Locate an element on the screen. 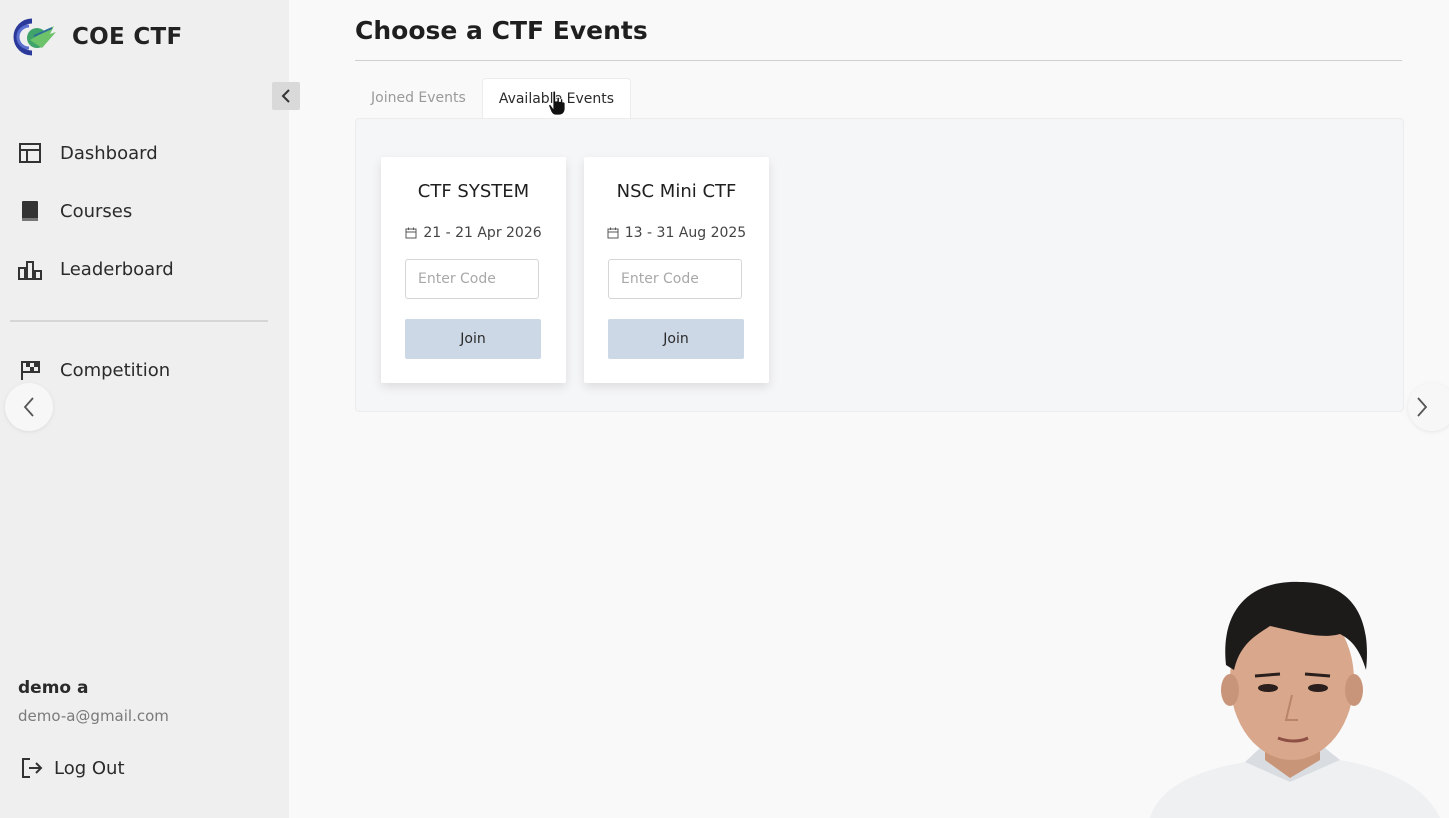 The height and width of the screenshot is (818, 1449). sidebar-divider is located at coordinates (139, 321).